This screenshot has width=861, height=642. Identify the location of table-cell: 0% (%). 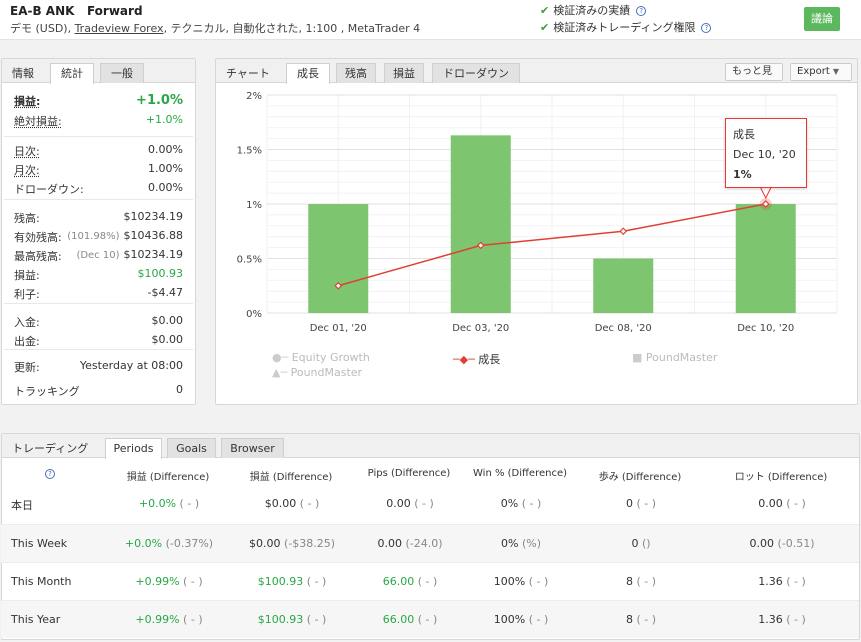
(521, 543).